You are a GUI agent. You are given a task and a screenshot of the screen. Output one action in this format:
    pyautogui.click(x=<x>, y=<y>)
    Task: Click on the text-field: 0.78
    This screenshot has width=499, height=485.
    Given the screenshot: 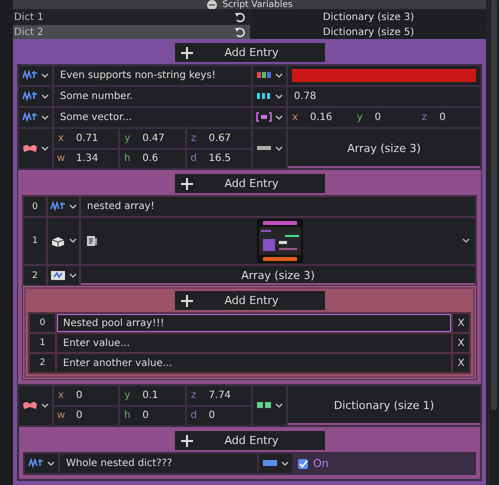 What is the action you would take?
    pyautogui.click(x=384, y=96)
    